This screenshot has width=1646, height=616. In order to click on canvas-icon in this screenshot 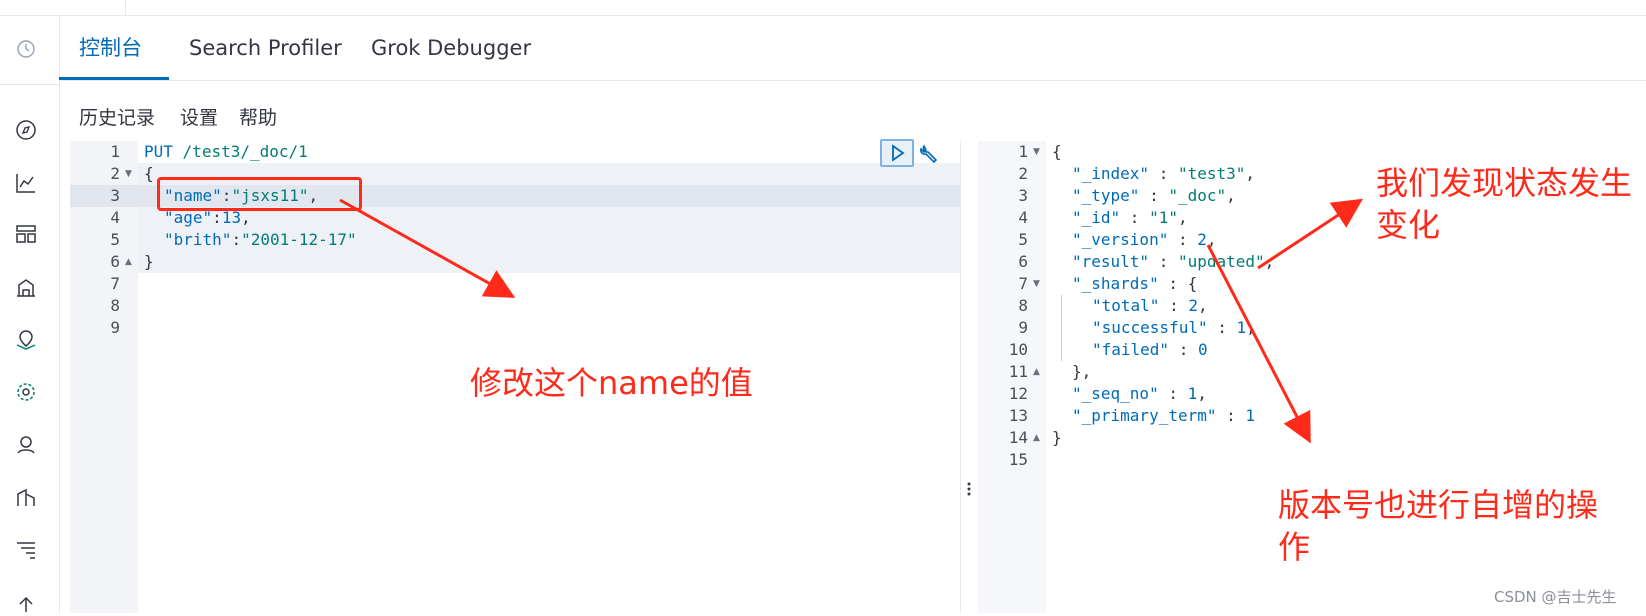, I will do `click(26, 288)`.